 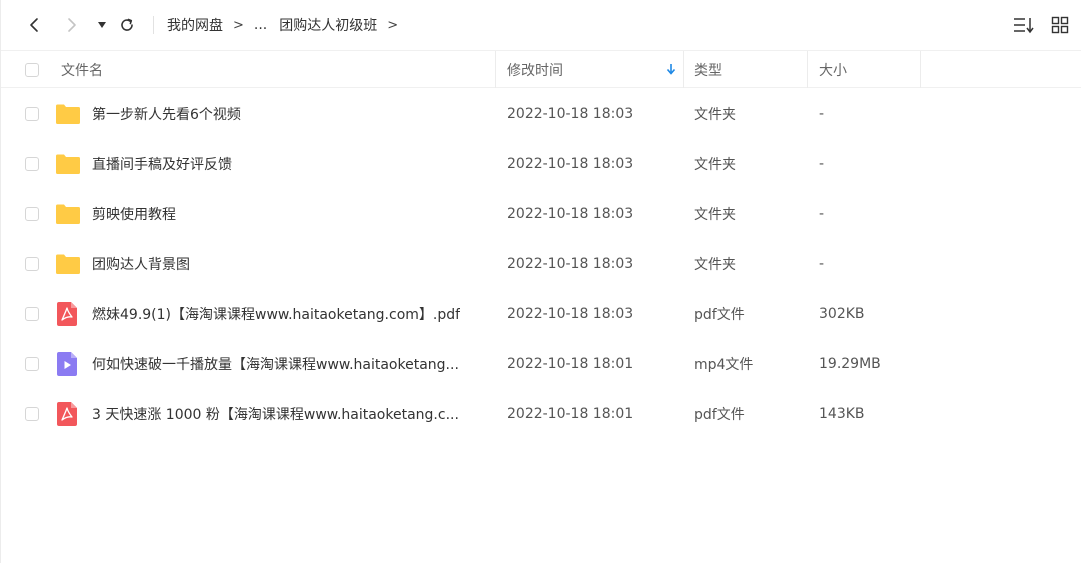 I want to click on table-row: 直播间手稿及好评反馈 2022-10-18 18:03 文件夹 -, so click(x=541, y=164).